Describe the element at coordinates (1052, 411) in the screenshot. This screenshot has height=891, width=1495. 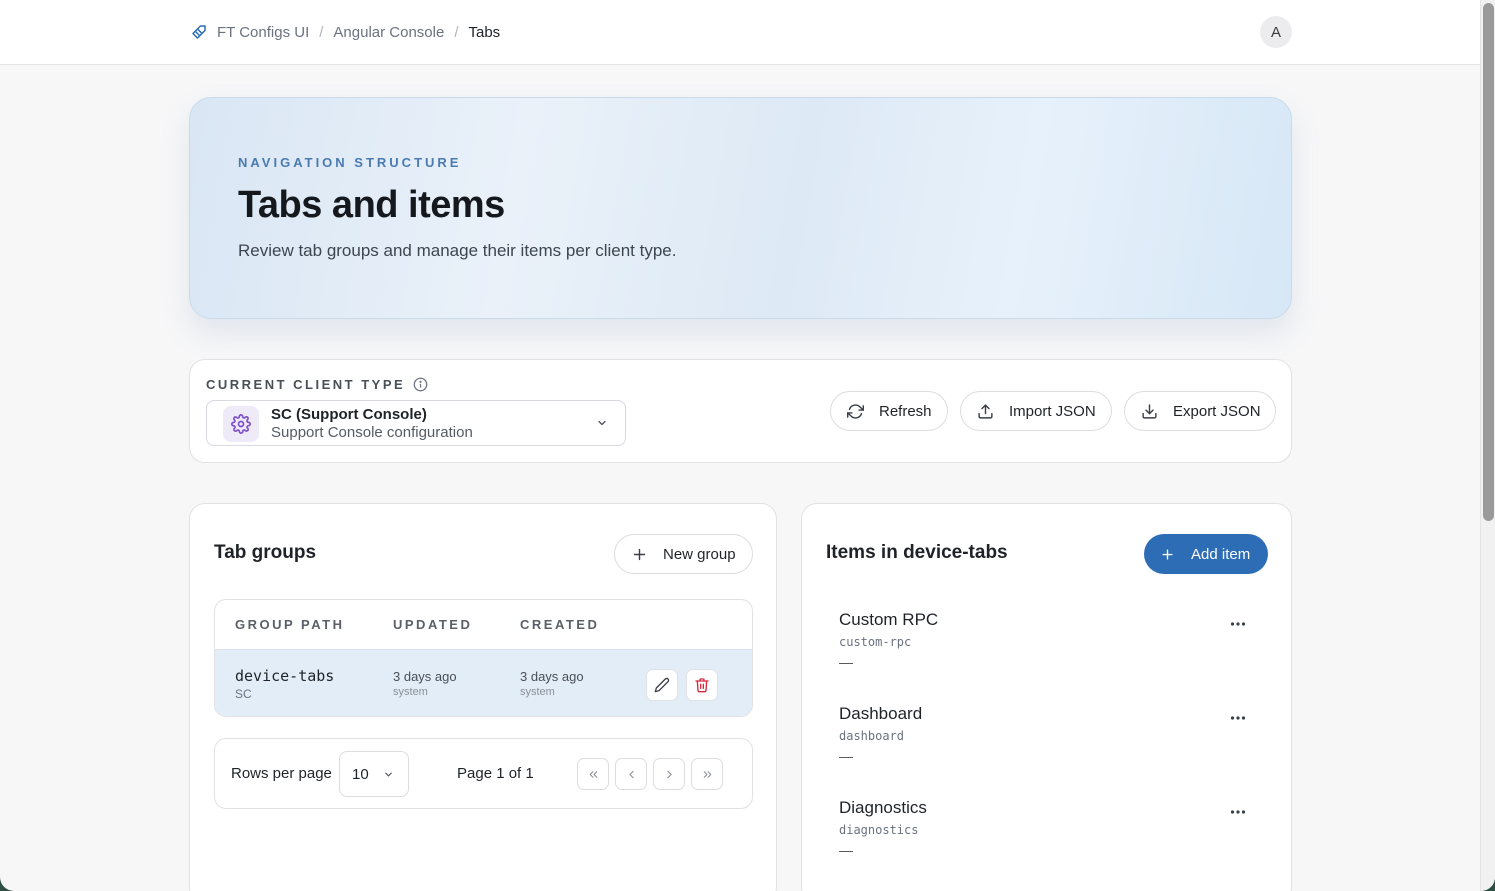
I see `import-json-button-label: Import JSON` at that location.